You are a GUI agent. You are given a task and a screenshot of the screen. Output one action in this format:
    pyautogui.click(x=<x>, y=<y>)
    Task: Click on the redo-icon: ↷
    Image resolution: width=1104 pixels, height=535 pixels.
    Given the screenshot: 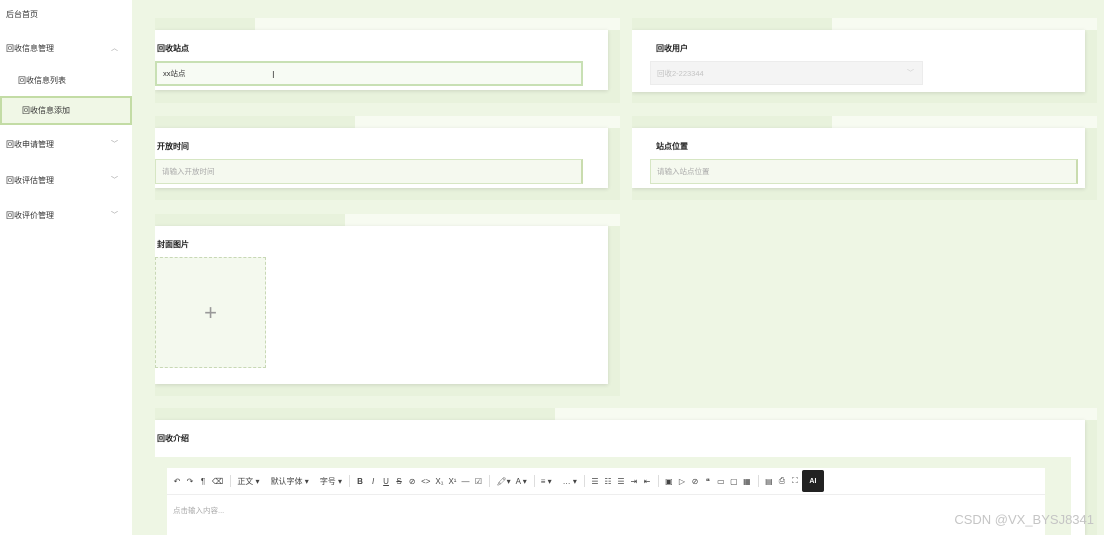 What is the action you would take?
    pyautogui.click(x=190, y=481)
    